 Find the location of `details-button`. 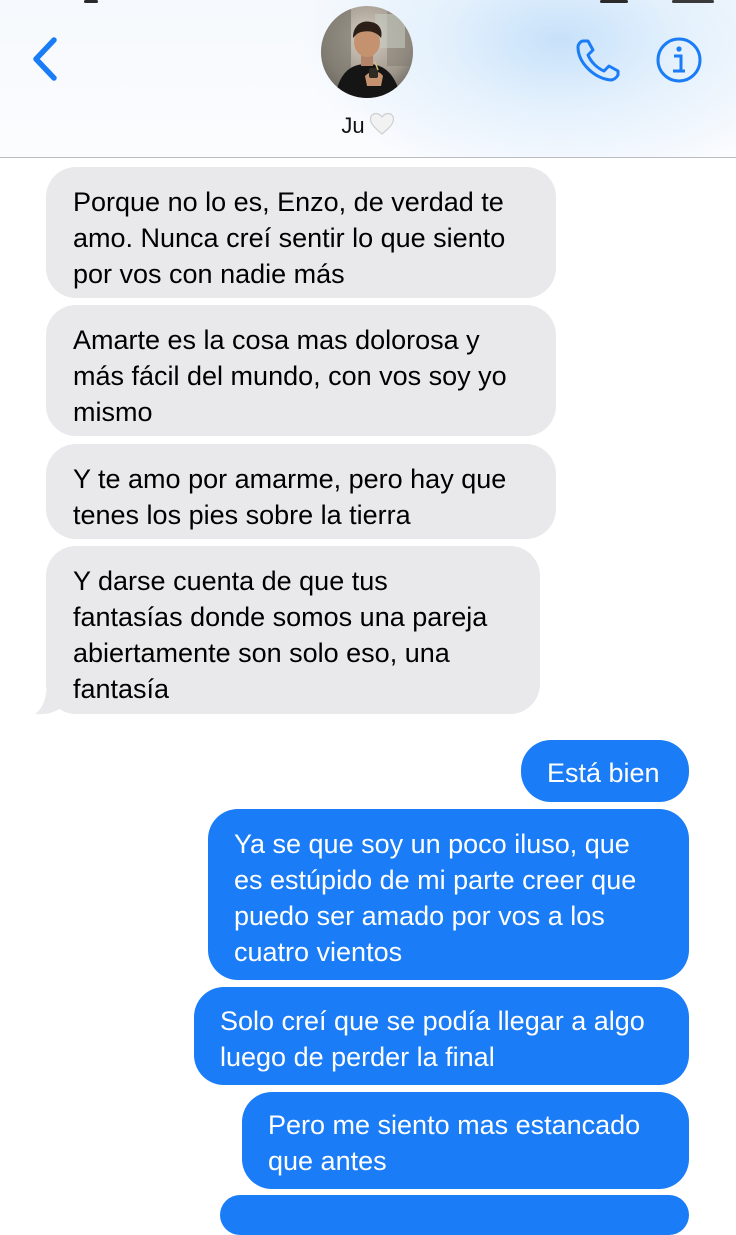

details-button is located at coordinates (679, 61).